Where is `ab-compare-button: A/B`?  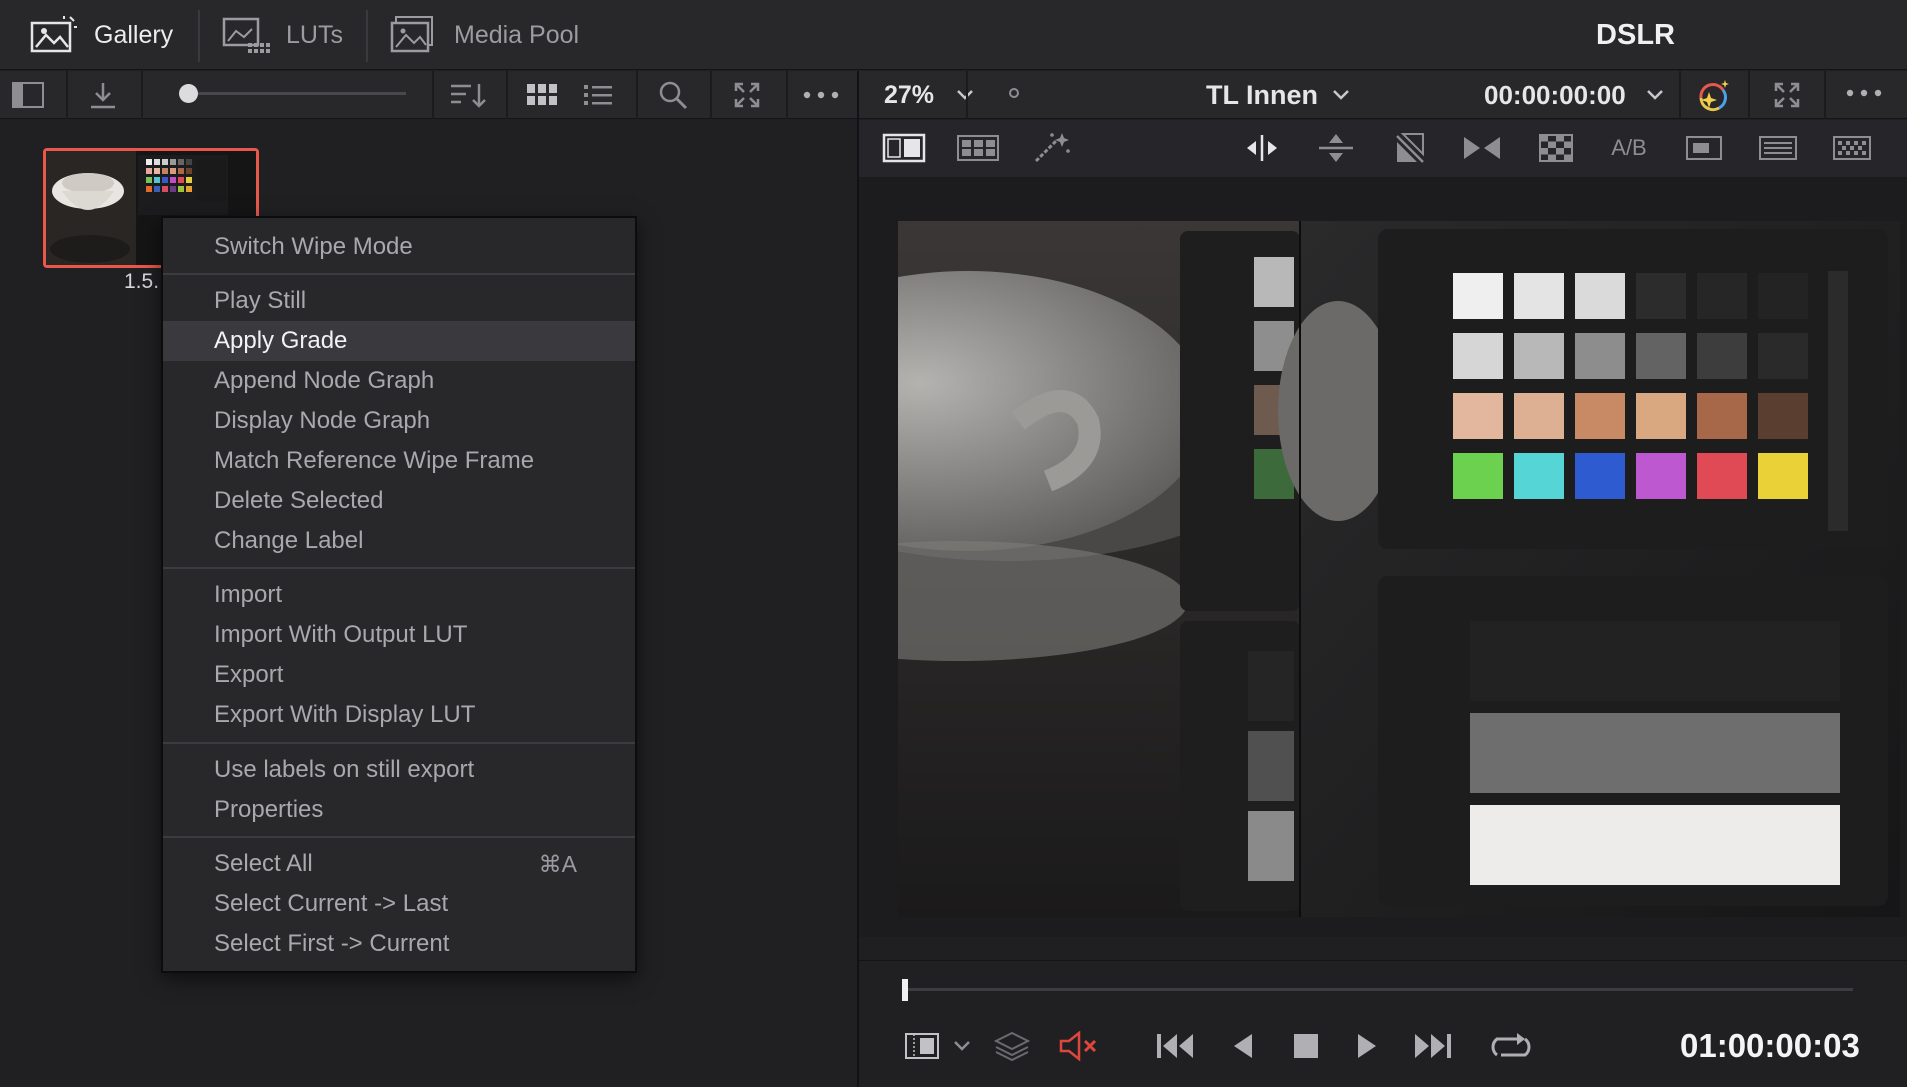 ab-compare-button: A/B is located at coordinates (1629, 148).